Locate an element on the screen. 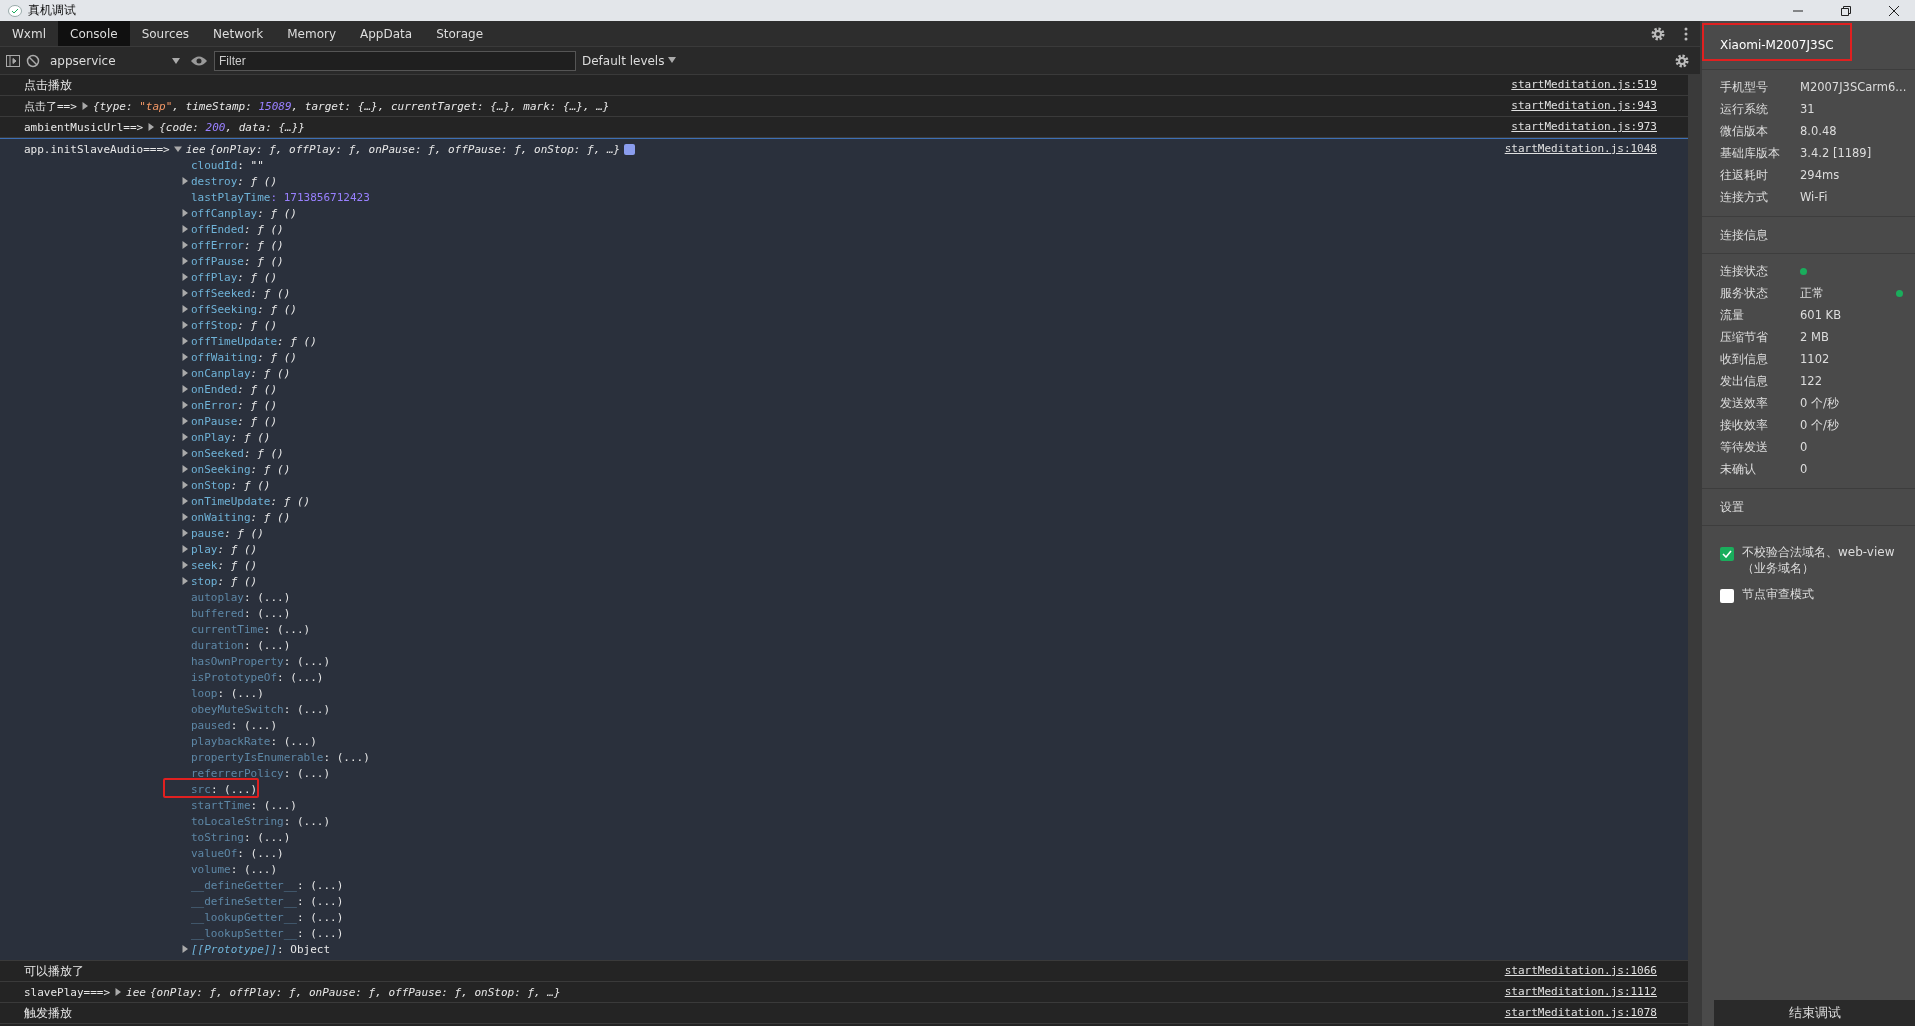  property-name: onSeeked is located at coordinates (217, 453).